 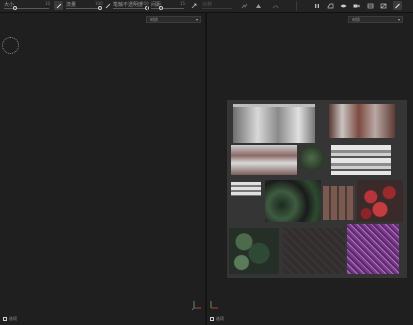 What do you see at coordinates (160, 8) in the screenshot?
I see `spacing-slider-knob` at bounding box center [160, 8].